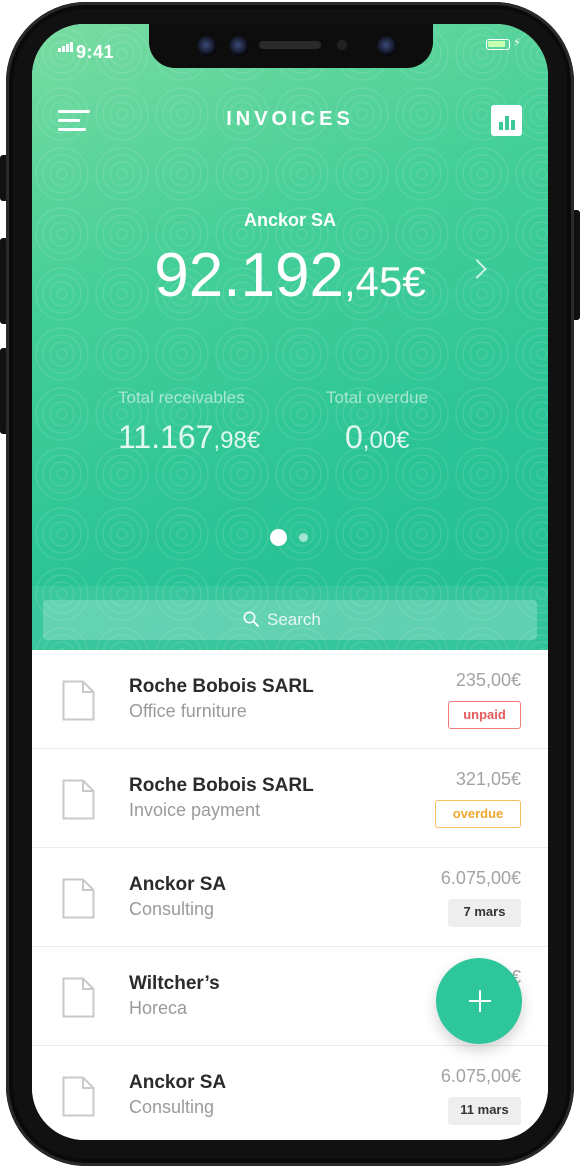 Image resolution: width=580 pixels, height=1168 pixels. I want to click on invoice-amount: 235,00€, so click(488, 680).